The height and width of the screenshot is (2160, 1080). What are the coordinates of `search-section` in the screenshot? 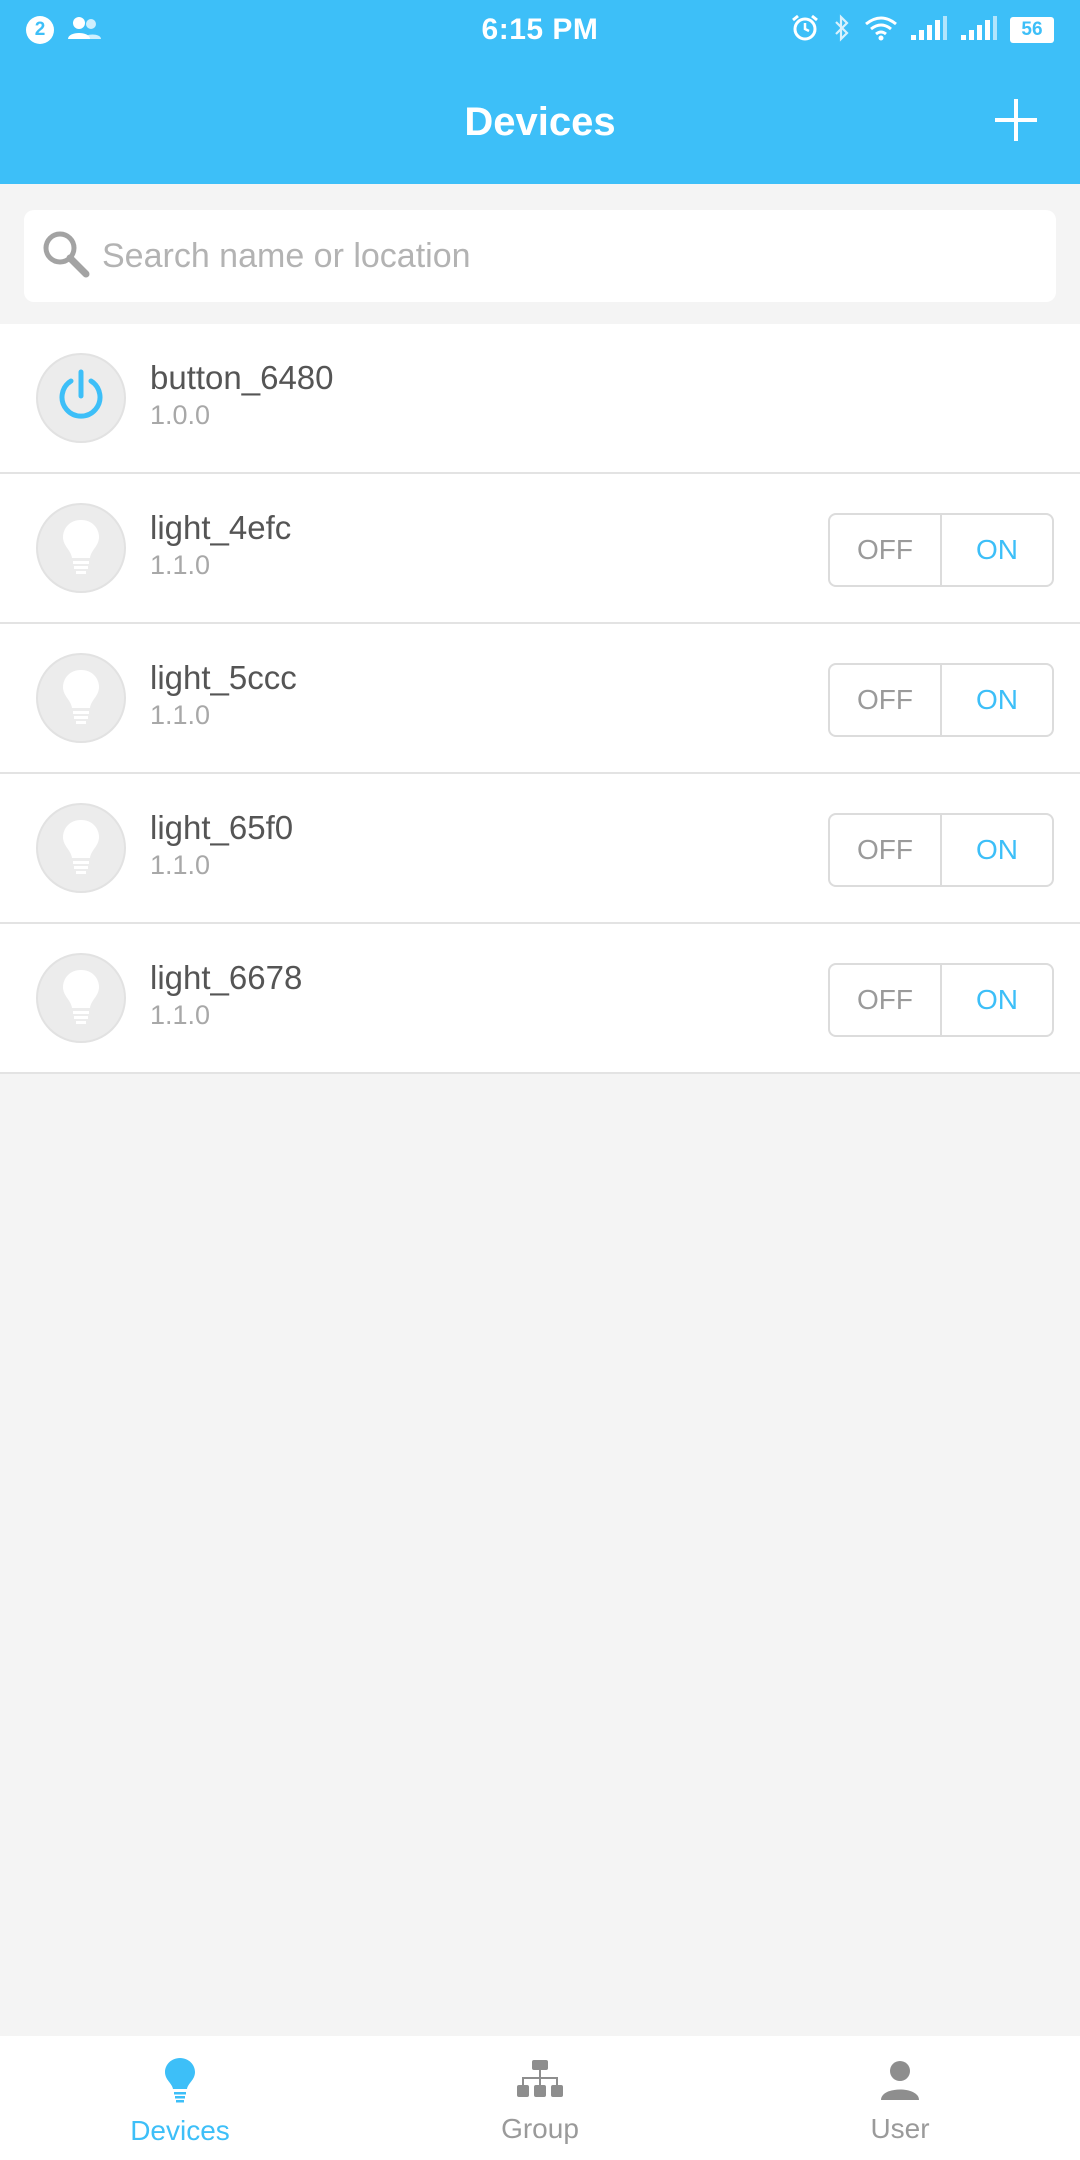 It's located at (540, 254).